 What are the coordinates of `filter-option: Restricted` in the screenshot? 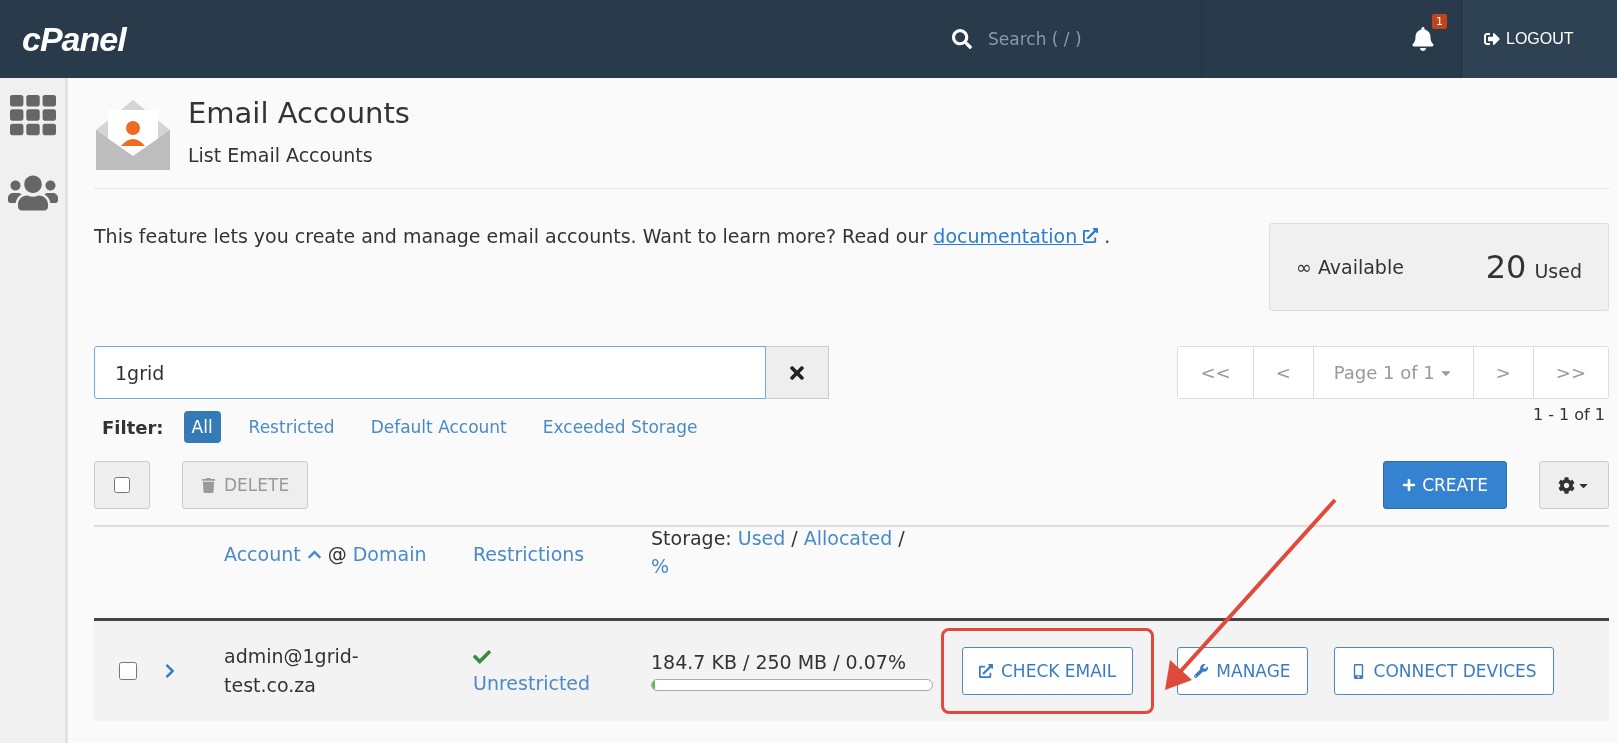 It's located at (291, 427).